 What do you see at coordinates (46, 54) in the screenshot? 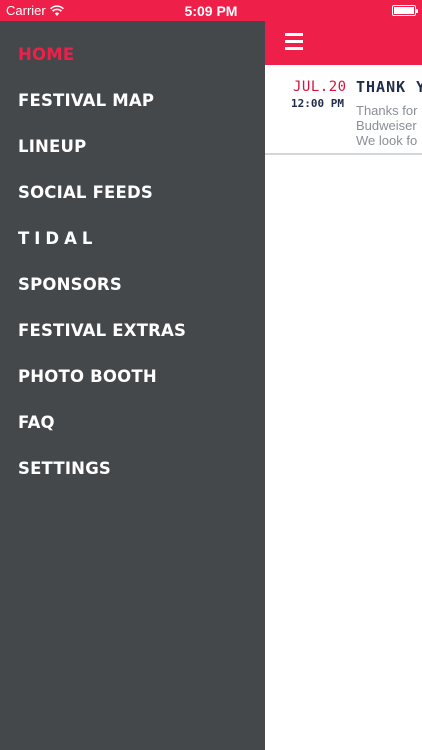
I see `menu-item-home: HOME` at bounding box center [46, 54].